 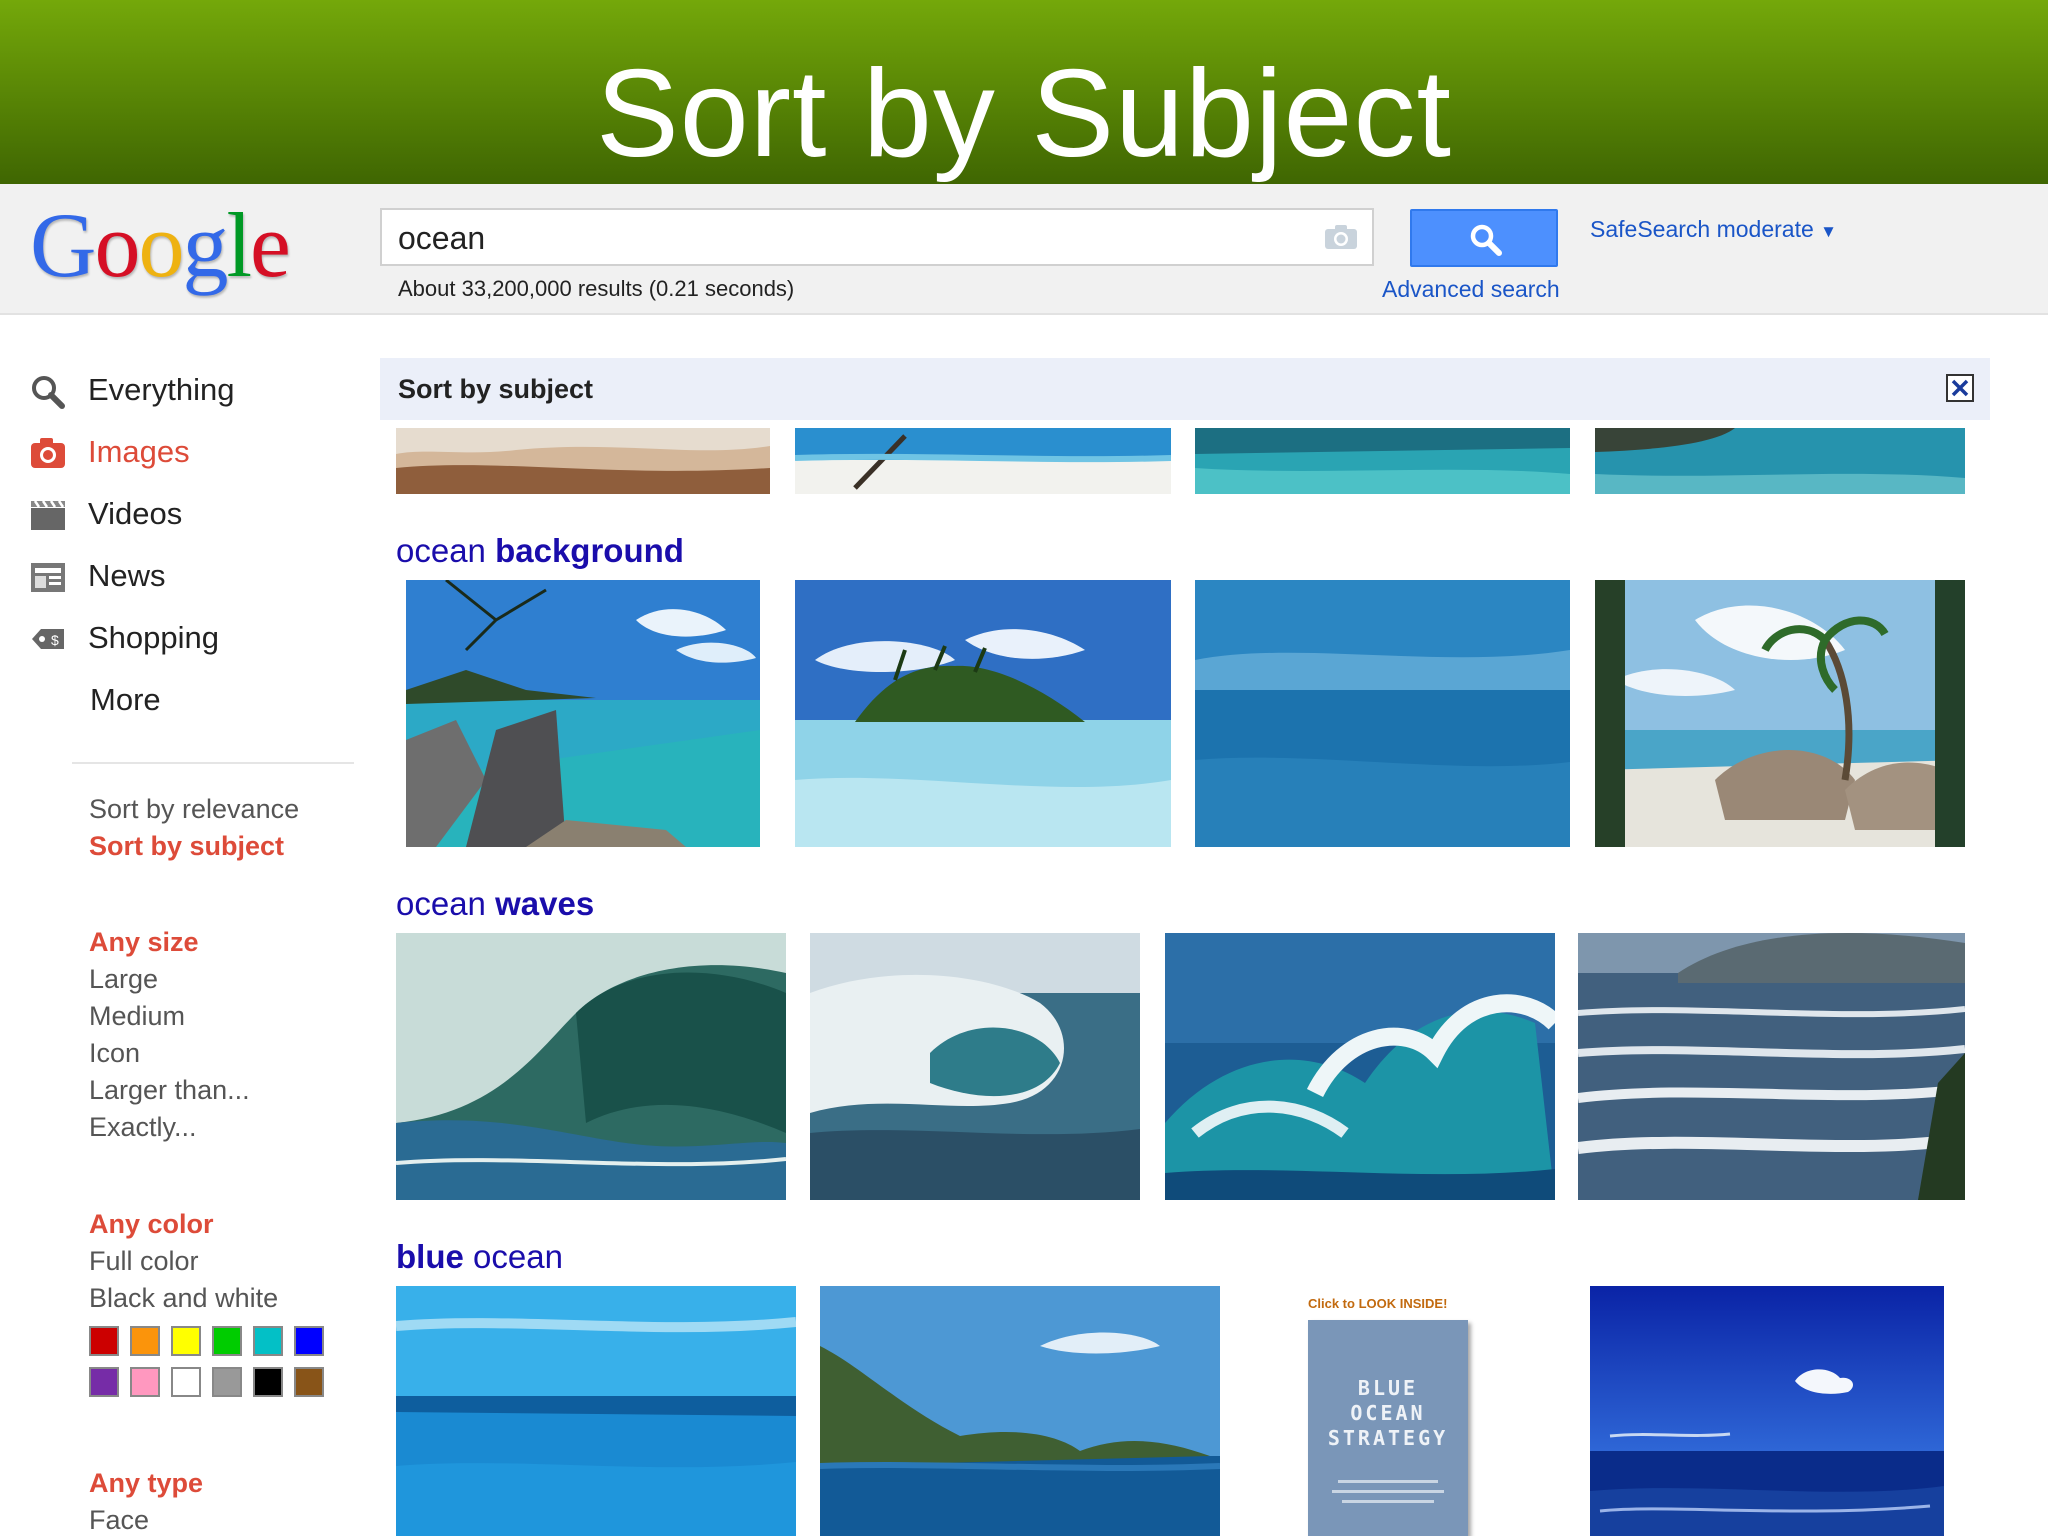 What do you see at coordinates (983, 461) in the screenshot?
I see `image-thumbnail-palm-beach` at bounding box center [983, 461].